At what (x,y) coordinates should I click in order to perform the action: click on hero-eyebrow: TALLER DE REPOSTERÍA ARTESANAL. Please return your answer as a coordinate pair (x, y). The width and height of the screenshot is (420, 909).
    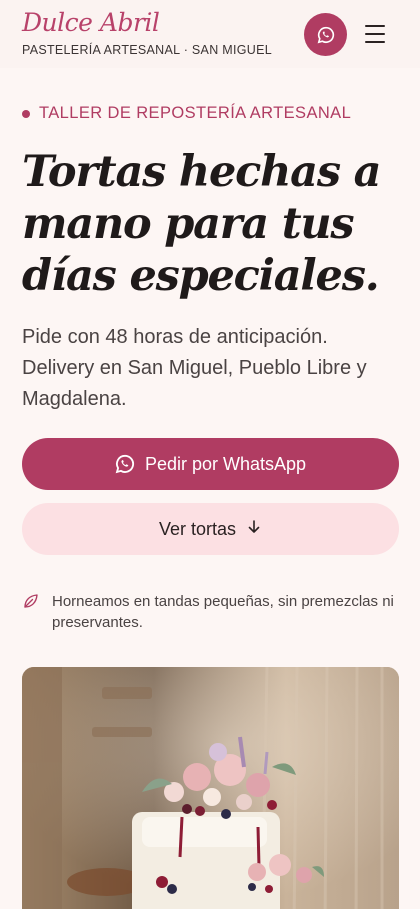
    Looking at the image, I should click on (186, 113).